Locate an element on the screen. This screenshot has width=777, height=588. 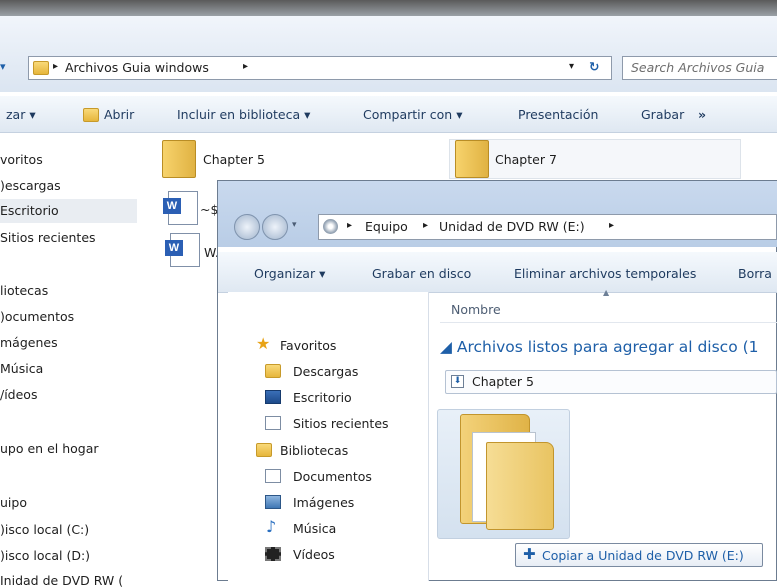
nav-item-disk-c: )isco local (C:) is located at coordinates (44, 529).